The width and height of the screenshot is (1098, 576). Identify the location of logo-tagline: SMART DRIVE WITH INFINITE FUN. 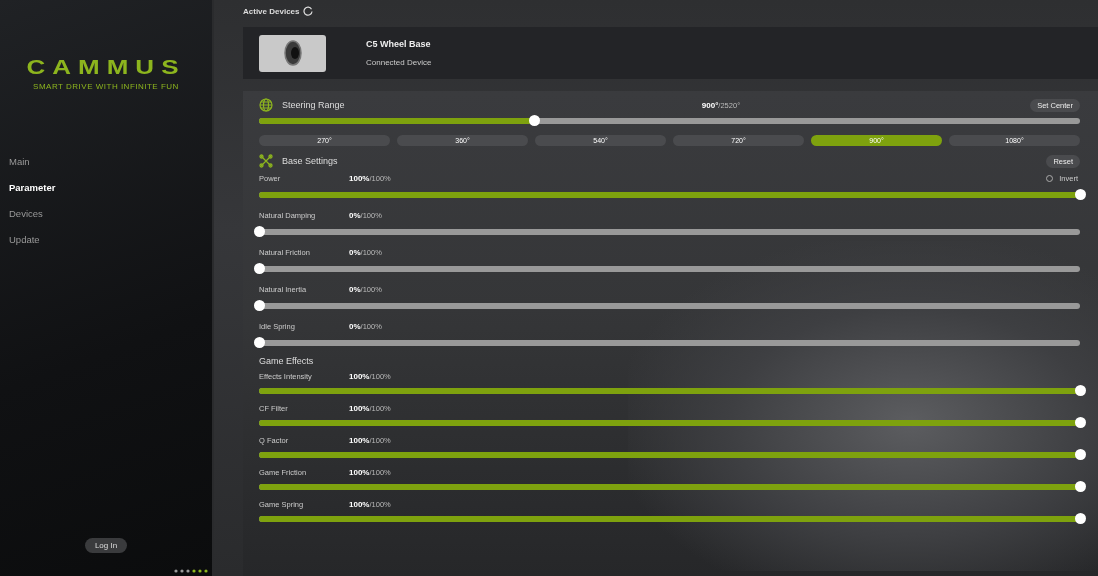
(106, 86).